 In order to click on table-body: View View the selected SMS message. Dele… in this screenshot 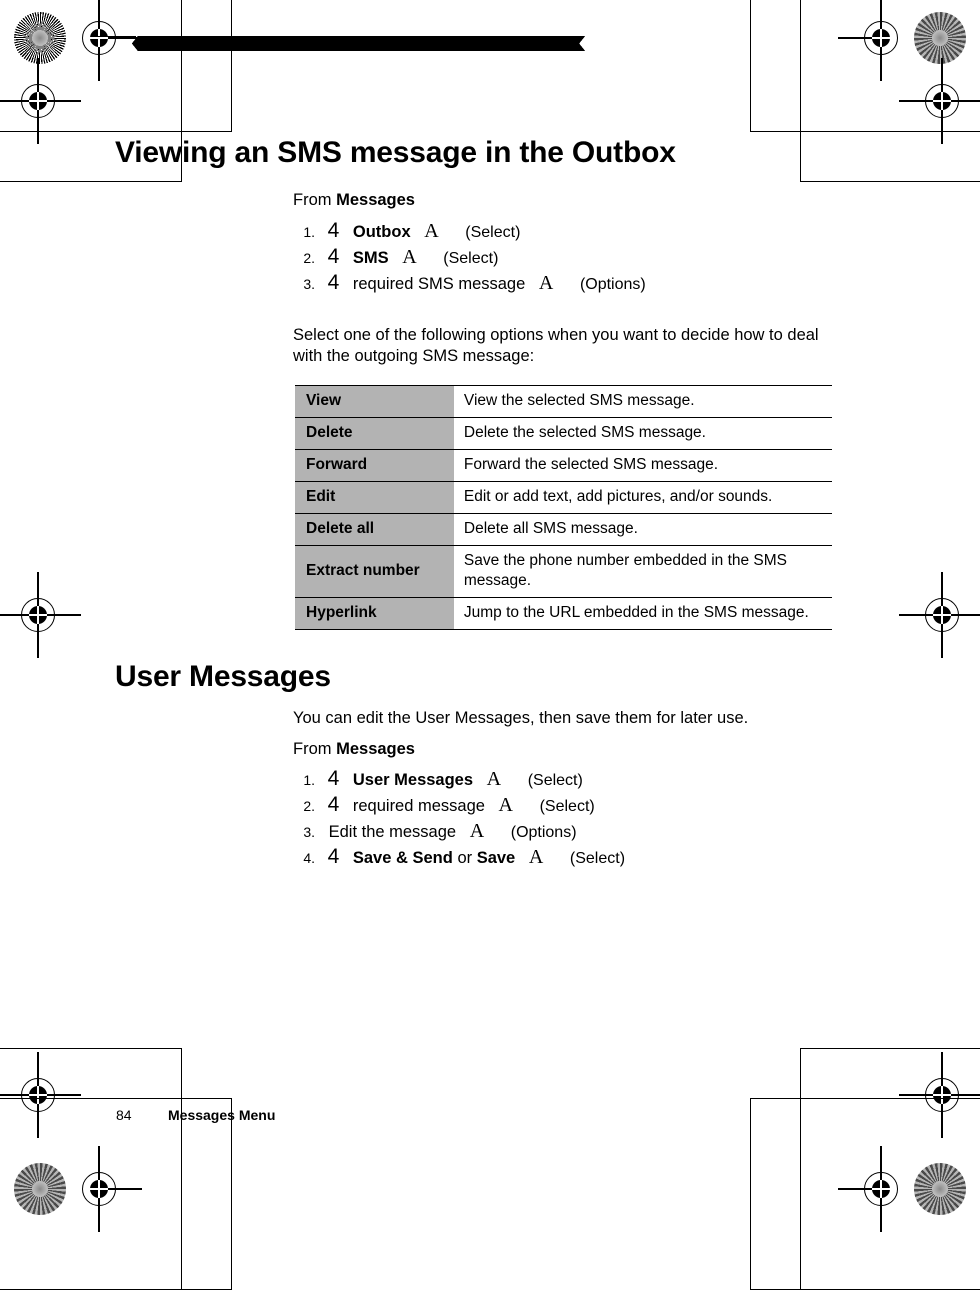, I will do `click(563, 507)`.